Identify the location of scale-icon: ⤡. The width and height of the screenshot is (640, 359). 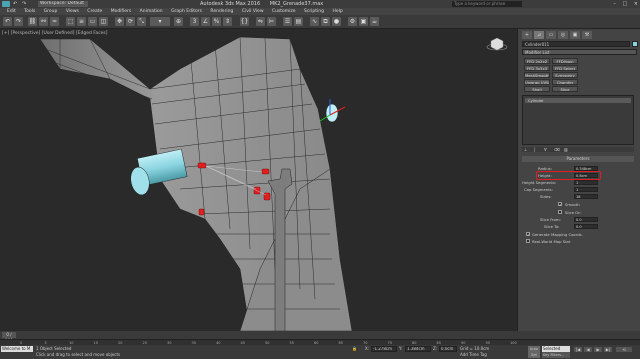
(141, 21).